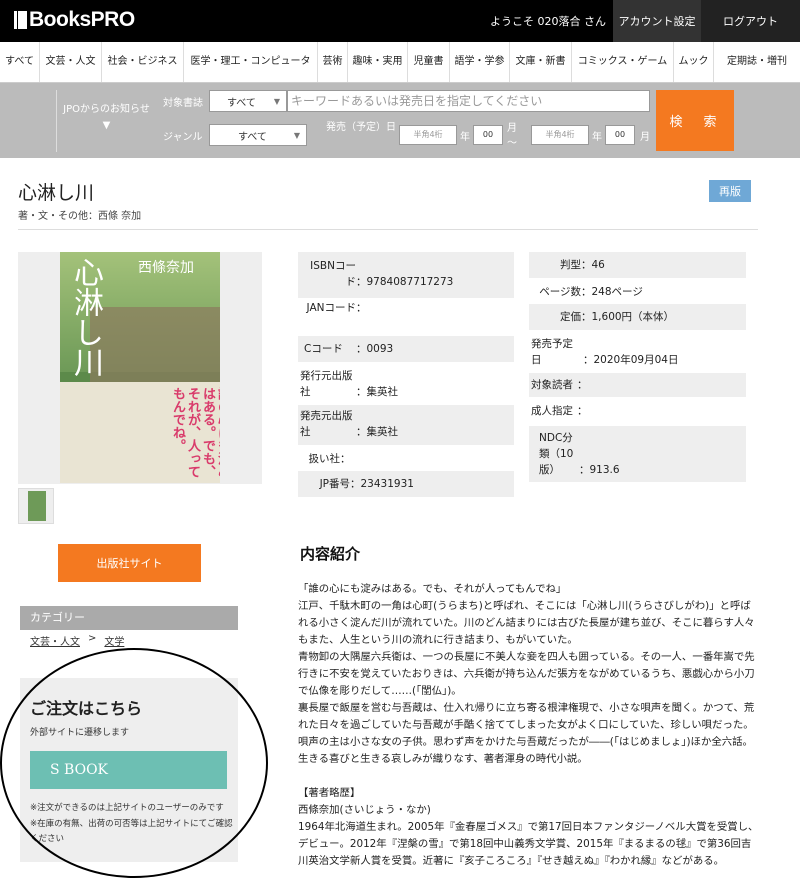 The width and height of the screenshot is (800, 882). I want to click on category-bunko: 文庫・新書, so click(541, 62).